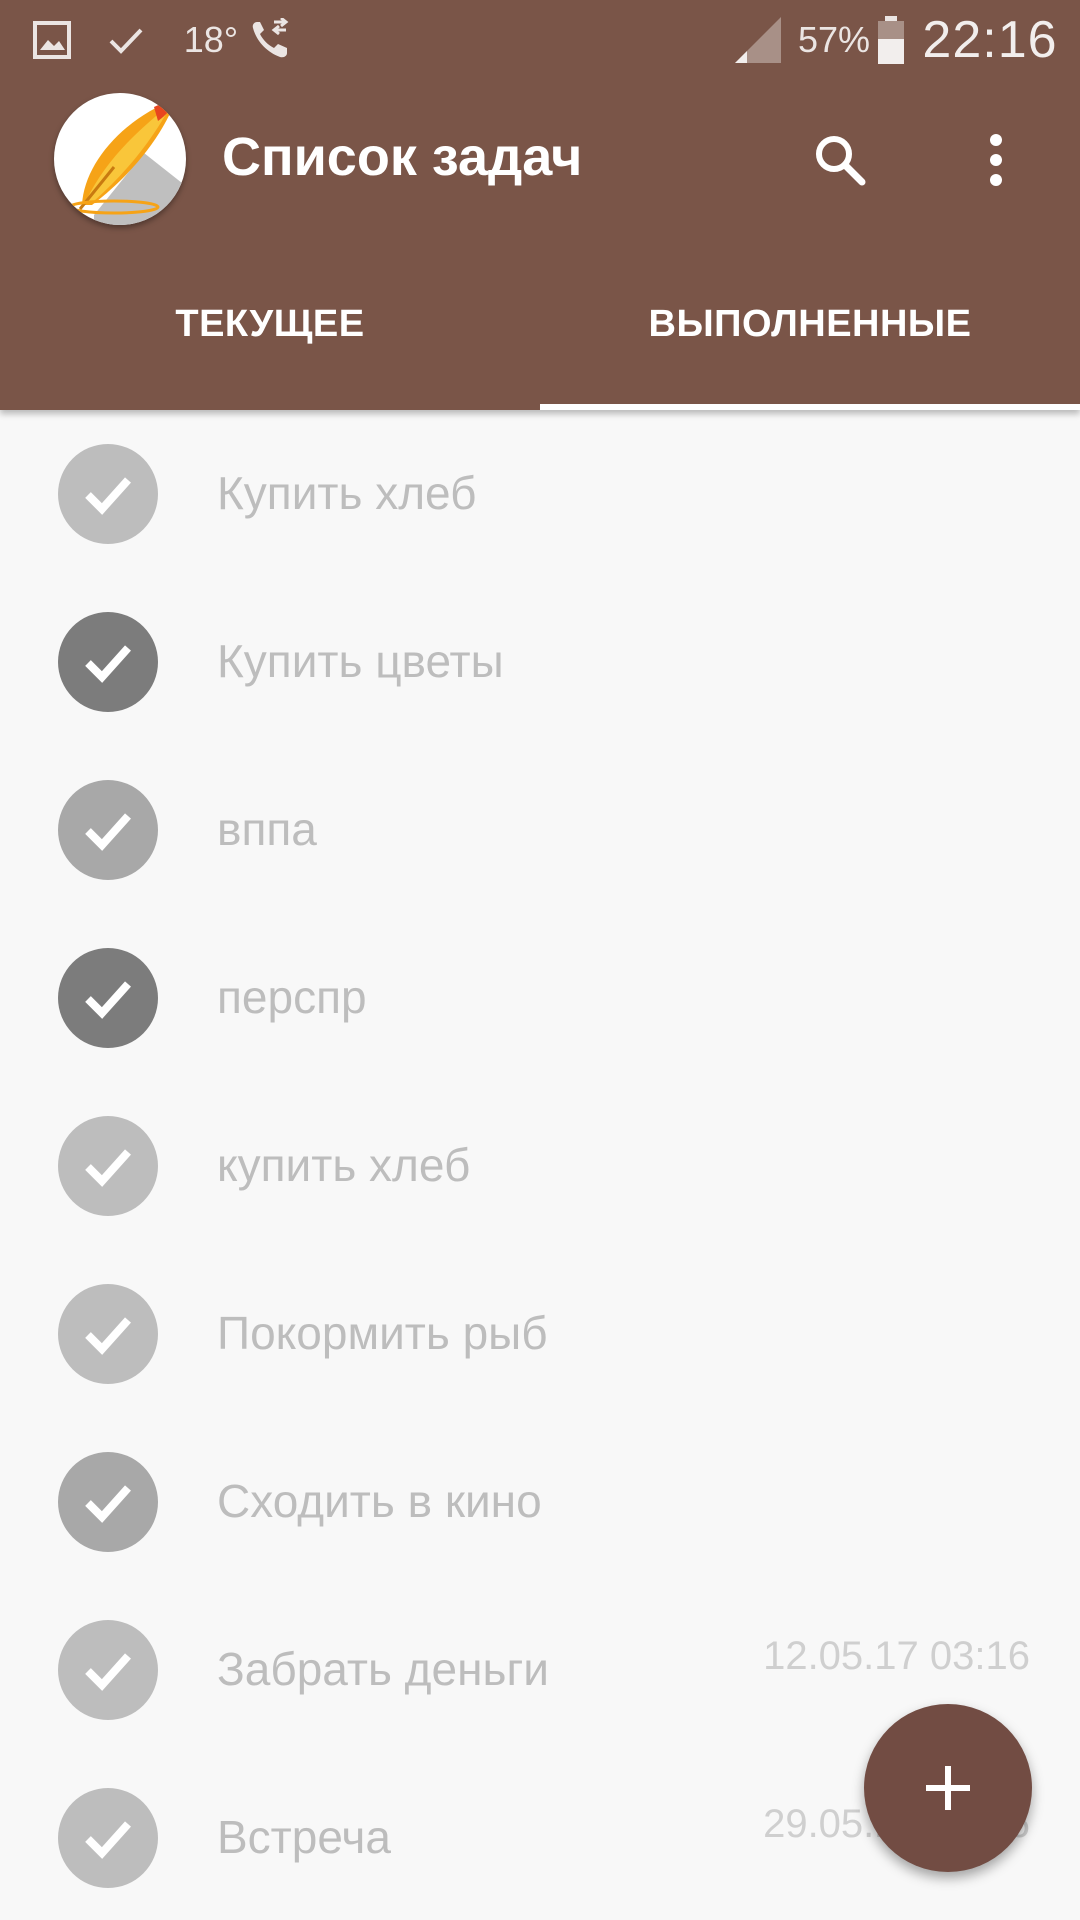  I want to click on task-label: Забрать деньги, so click(383, 1669).